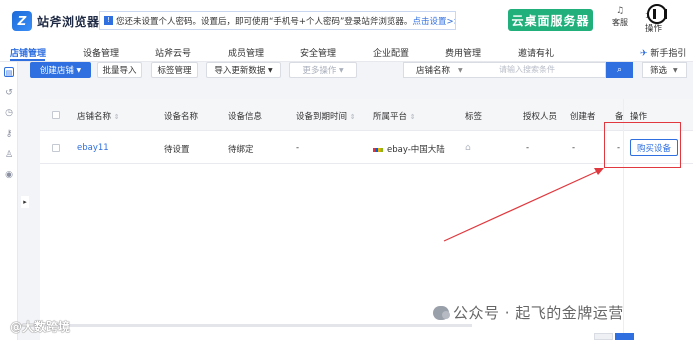  Describe the element at coordinates (536, 52) in the screenshot. I see `tab-invite-rewards: 邀请有礼` at that location.